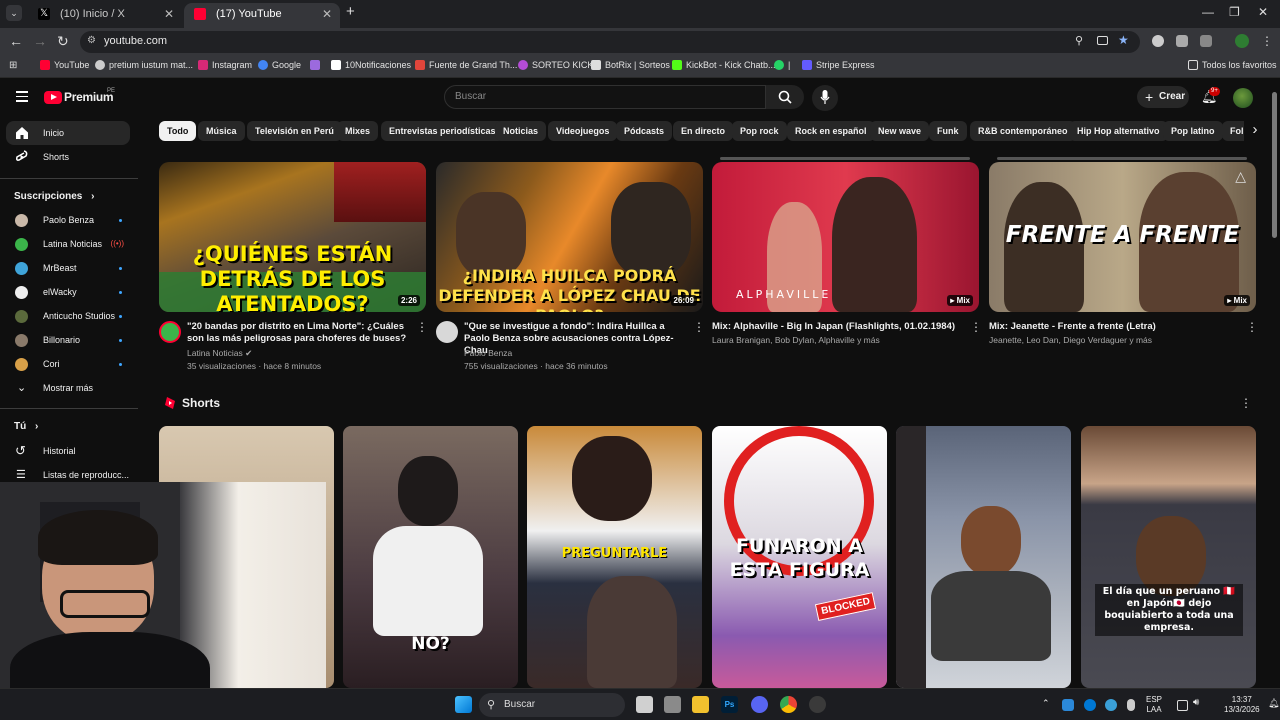 The image size is (1280, 720). What do you see at coordinates (782, 65) in the screenshot?
I see `bookmark-whatsapp: |` at bounding box center [782, 65].